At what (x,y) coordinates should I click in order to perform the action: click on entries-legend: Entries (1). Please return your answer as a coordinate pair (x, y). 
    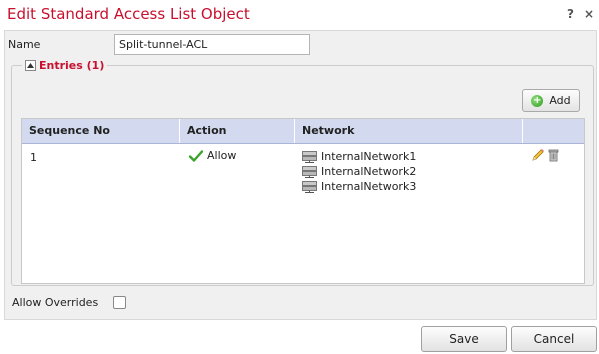
    Looking at the image, I should click on (65, 65).